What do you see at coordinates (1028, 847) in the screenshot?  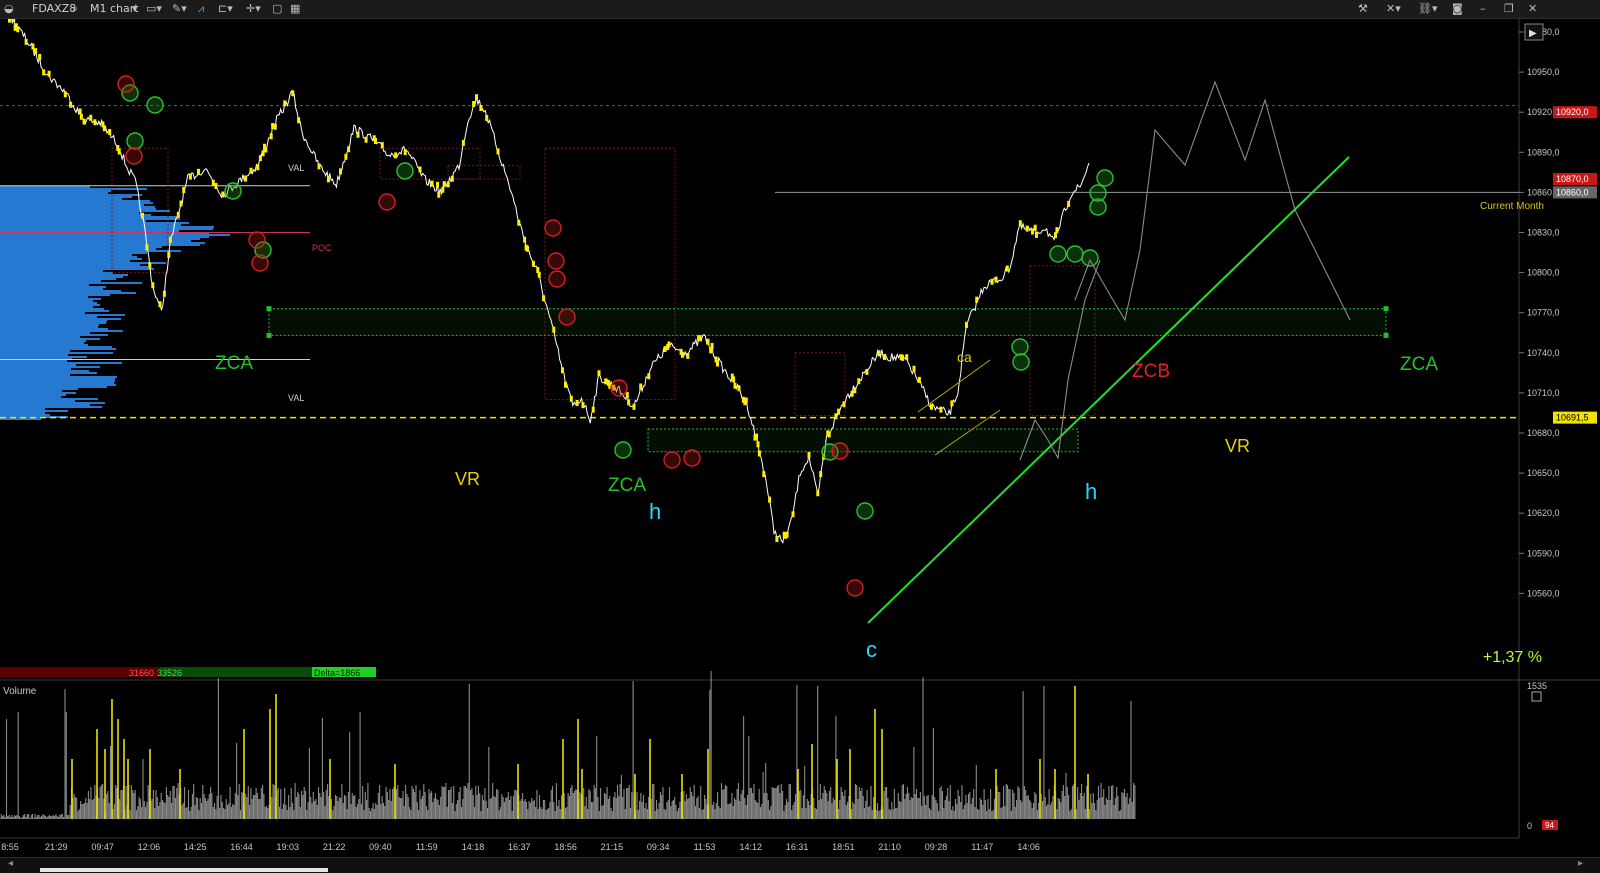 I see `time-tick-label: 14:06` at bounding box center [1028, 847].